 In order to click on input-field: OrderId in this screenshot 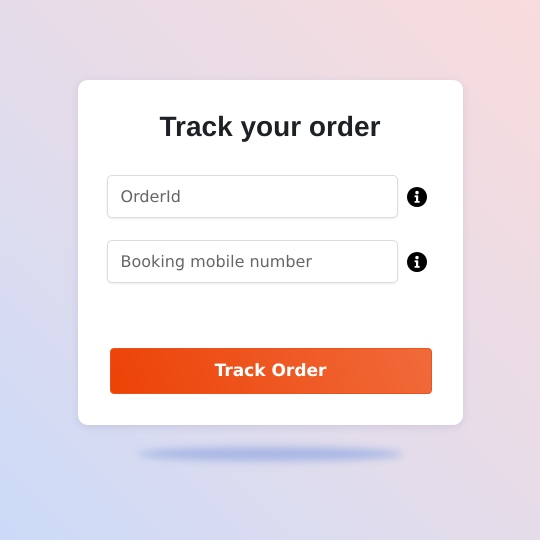, I will do `click(252, 196)`.